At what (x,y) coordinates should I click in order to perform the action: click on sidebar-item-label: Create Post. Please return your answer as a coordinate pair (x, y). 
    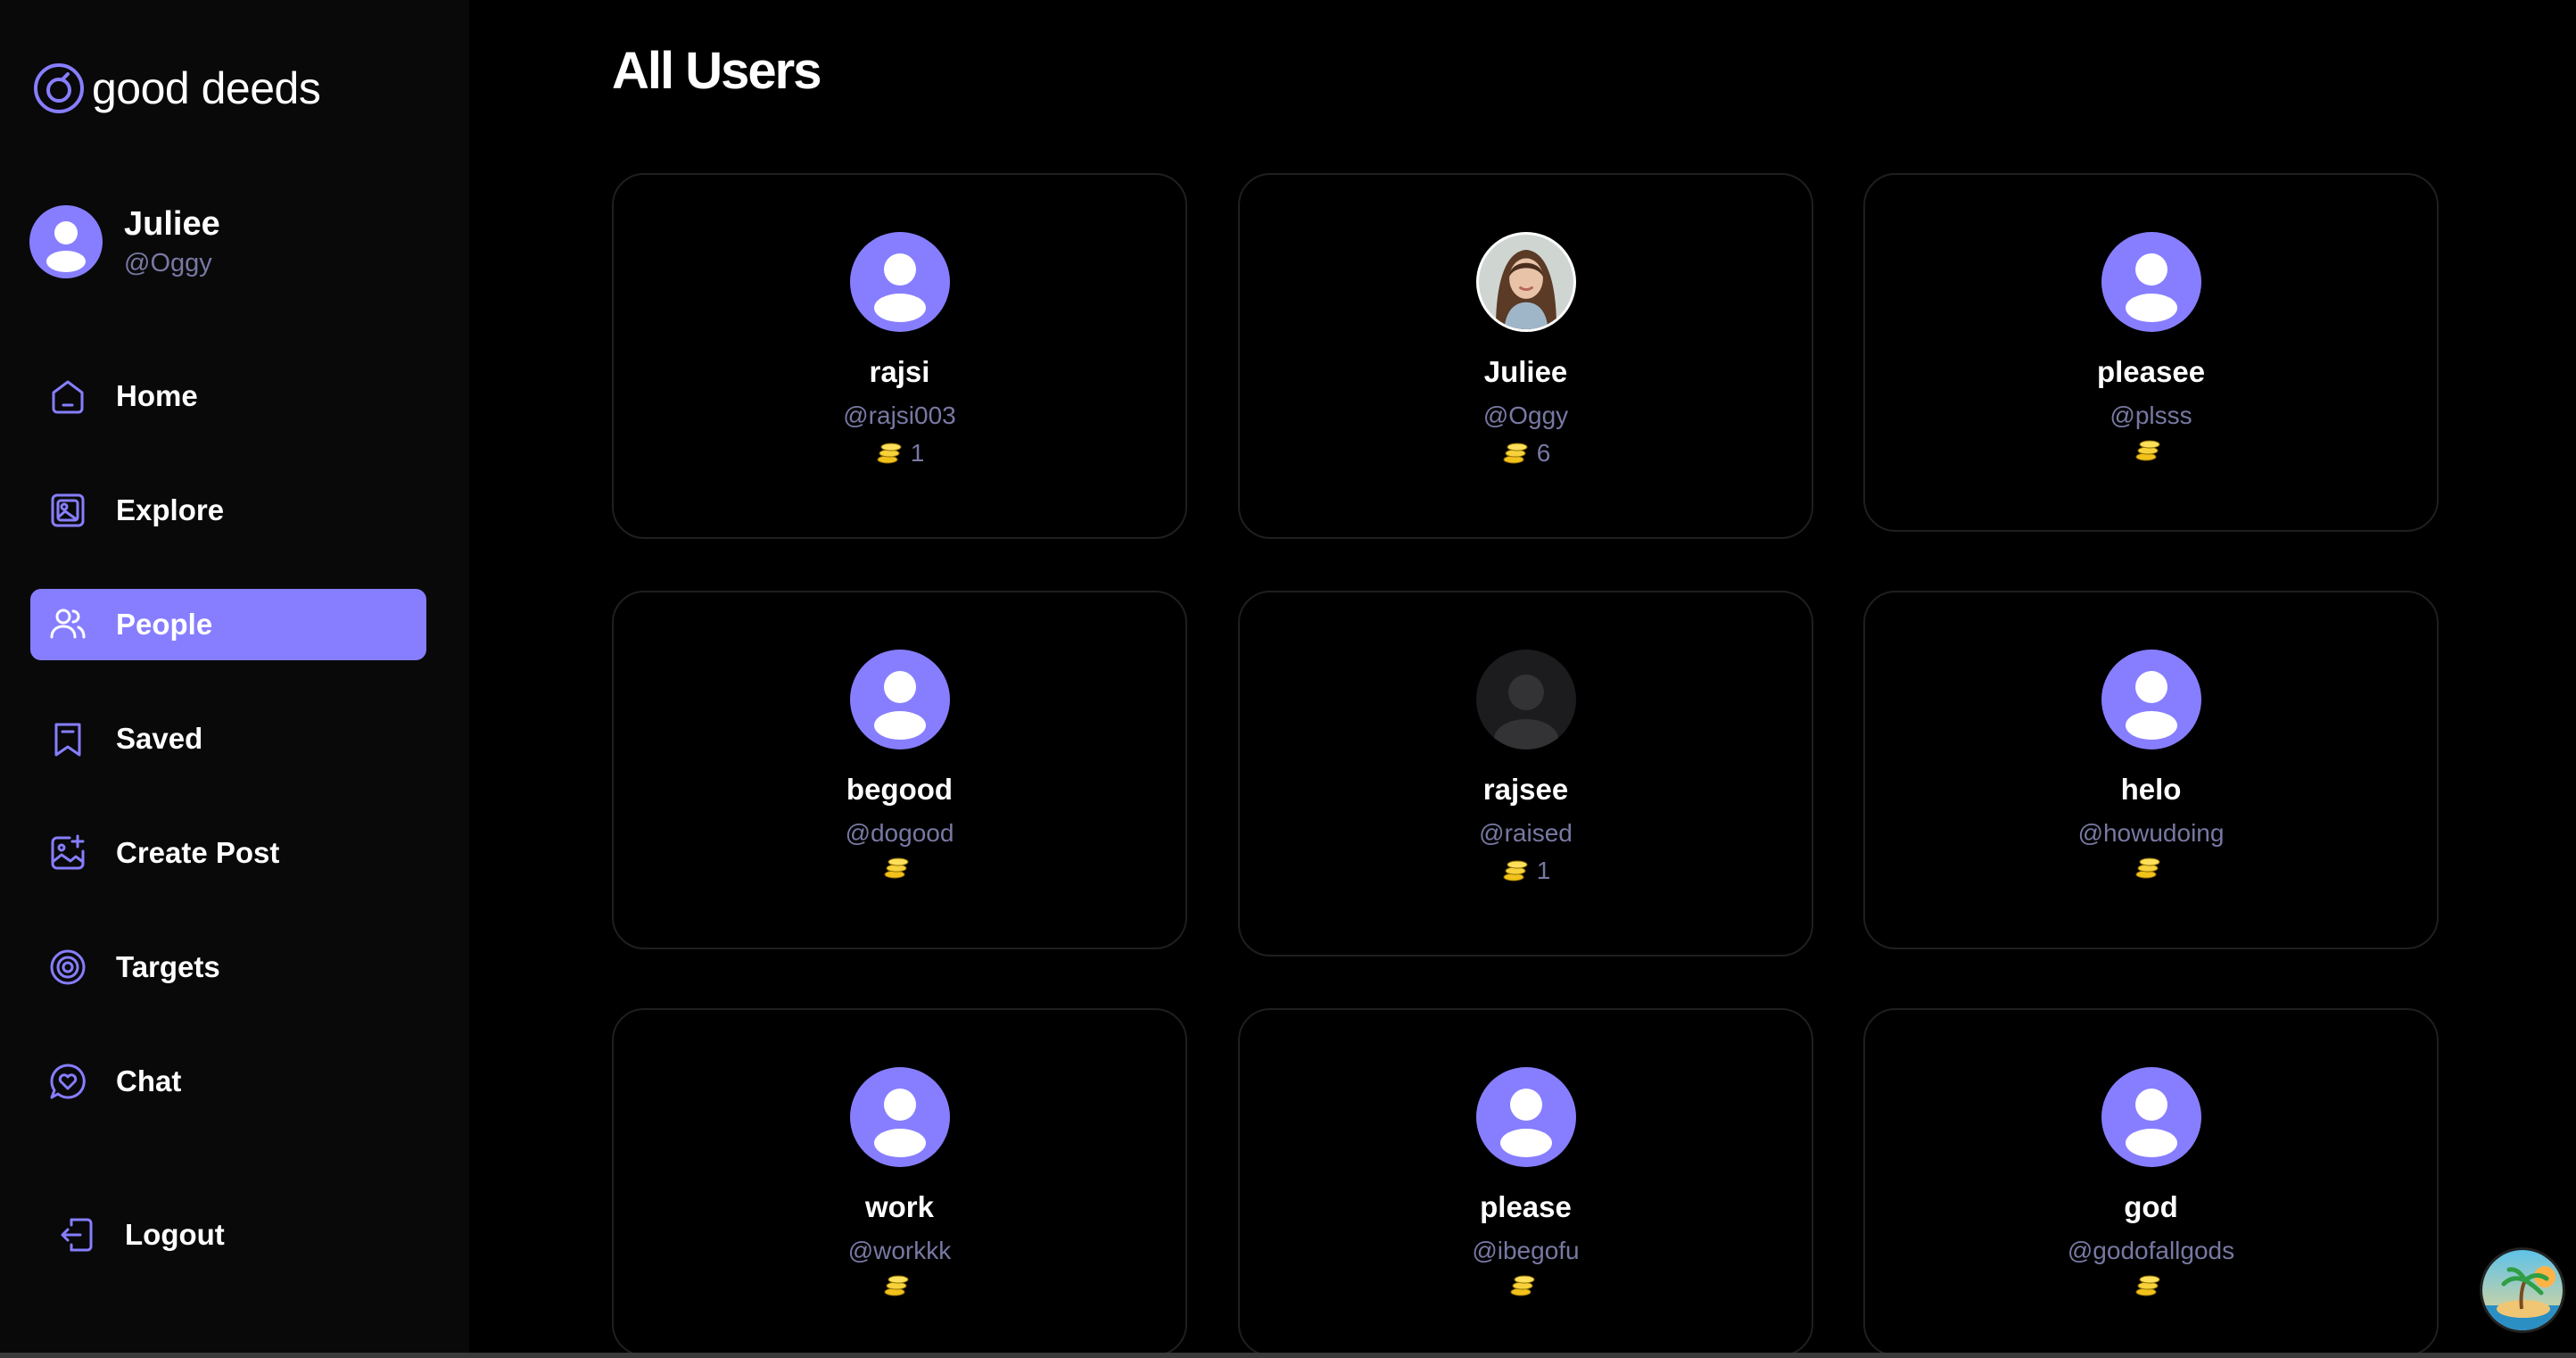
    Looking at the image, I should click on (198, 852).